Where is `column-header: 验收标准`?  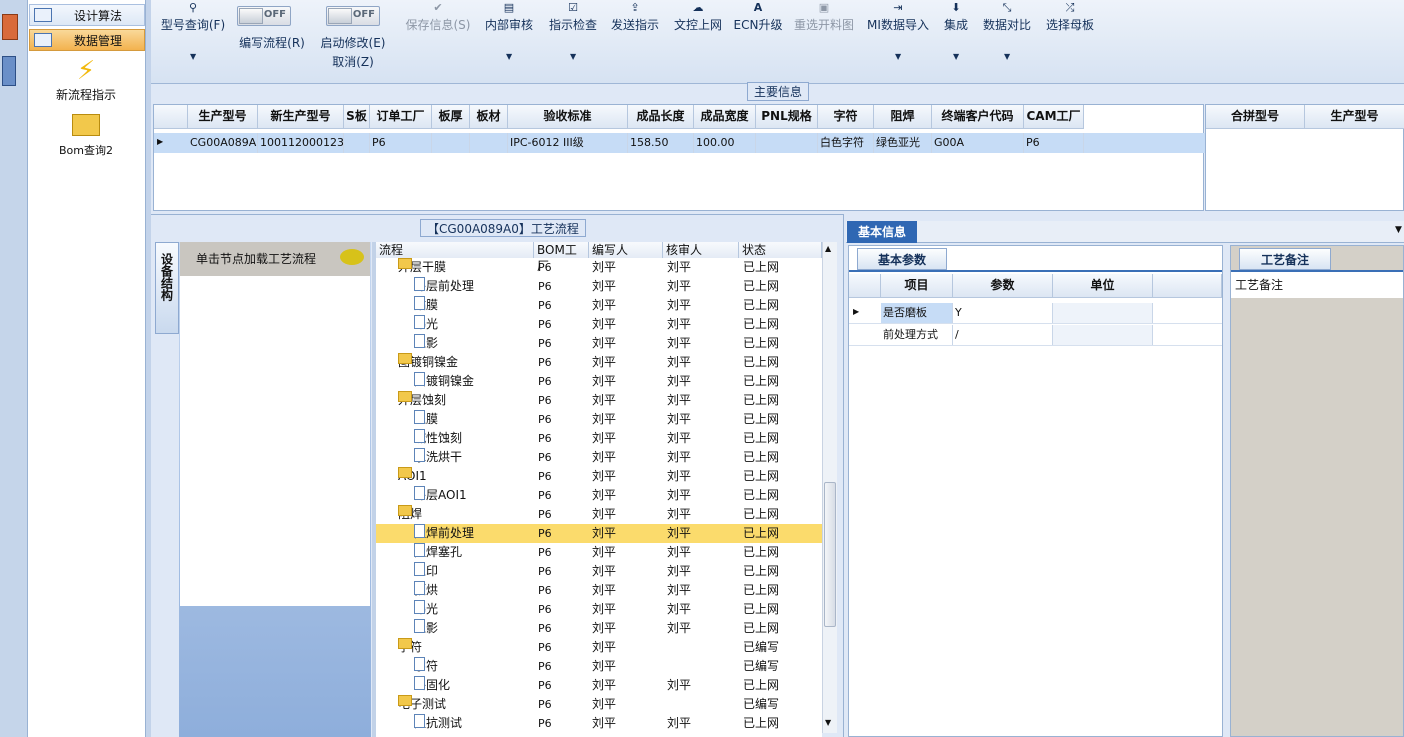
column-header: 验收标准 is located at coordinates (568, 117).